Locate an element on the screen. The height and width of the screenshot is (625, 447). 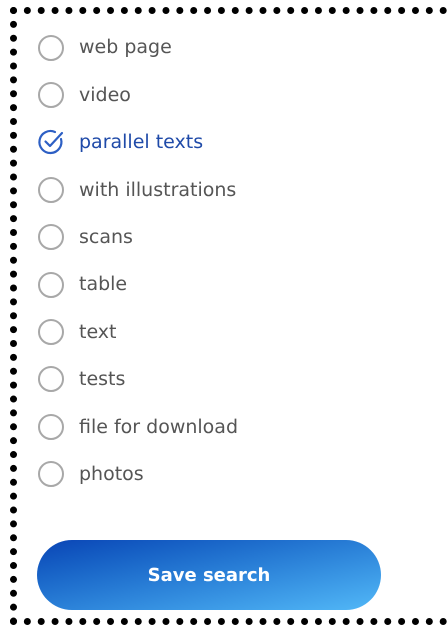
option-label: web page is located at coordinates (125, 47).